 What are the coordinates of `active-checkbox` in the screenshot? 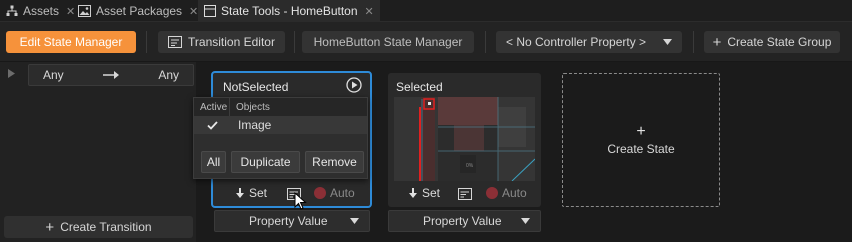 It's located at (212, 125).